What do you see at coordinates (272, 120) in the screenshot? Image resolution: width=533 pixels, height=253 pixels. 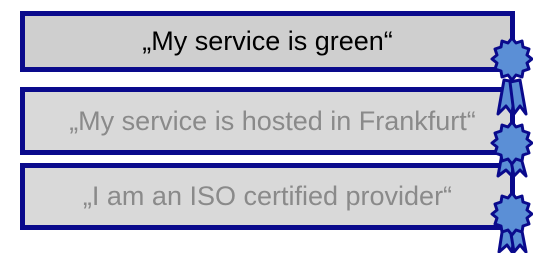 I see `claim-text-frankfurt: „My service is hosted in Frankfurt“` at bounding box center [272, 120].